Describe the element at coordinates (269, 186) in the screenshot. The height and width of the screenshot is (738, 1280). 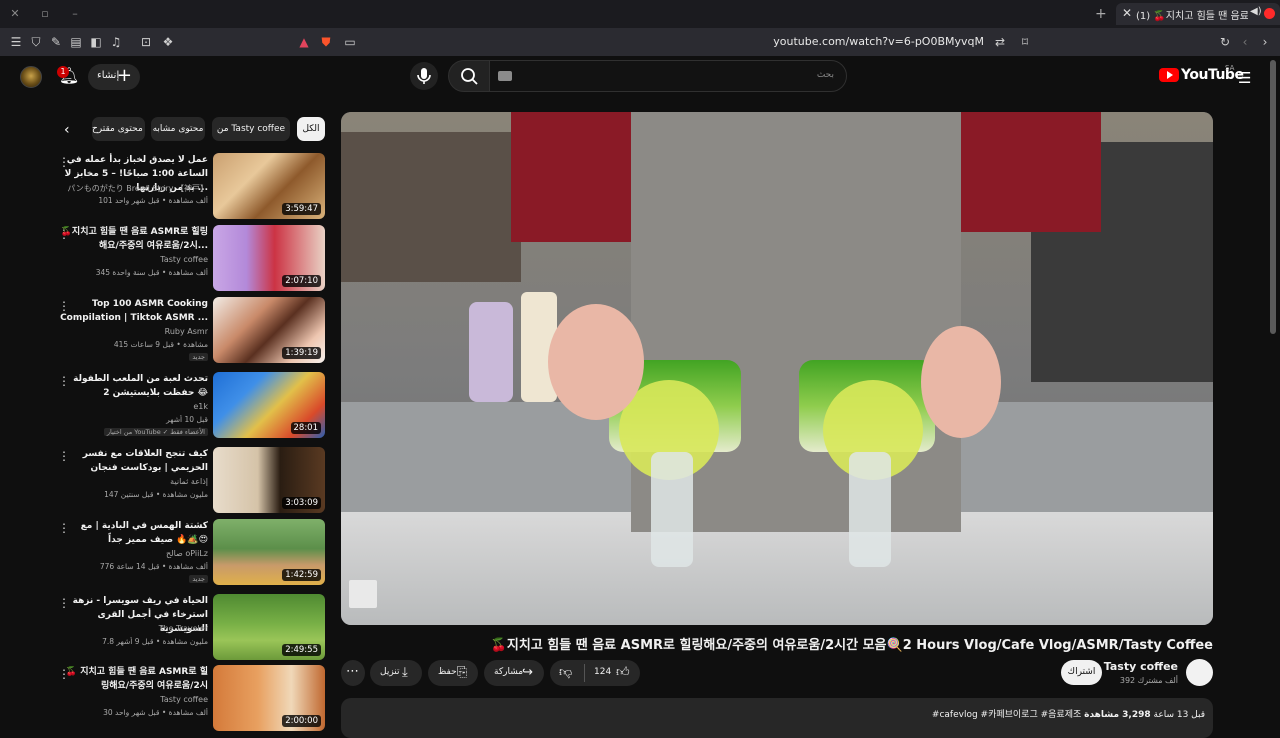
I see `video-thumbnail: 3:59:47` at that location.